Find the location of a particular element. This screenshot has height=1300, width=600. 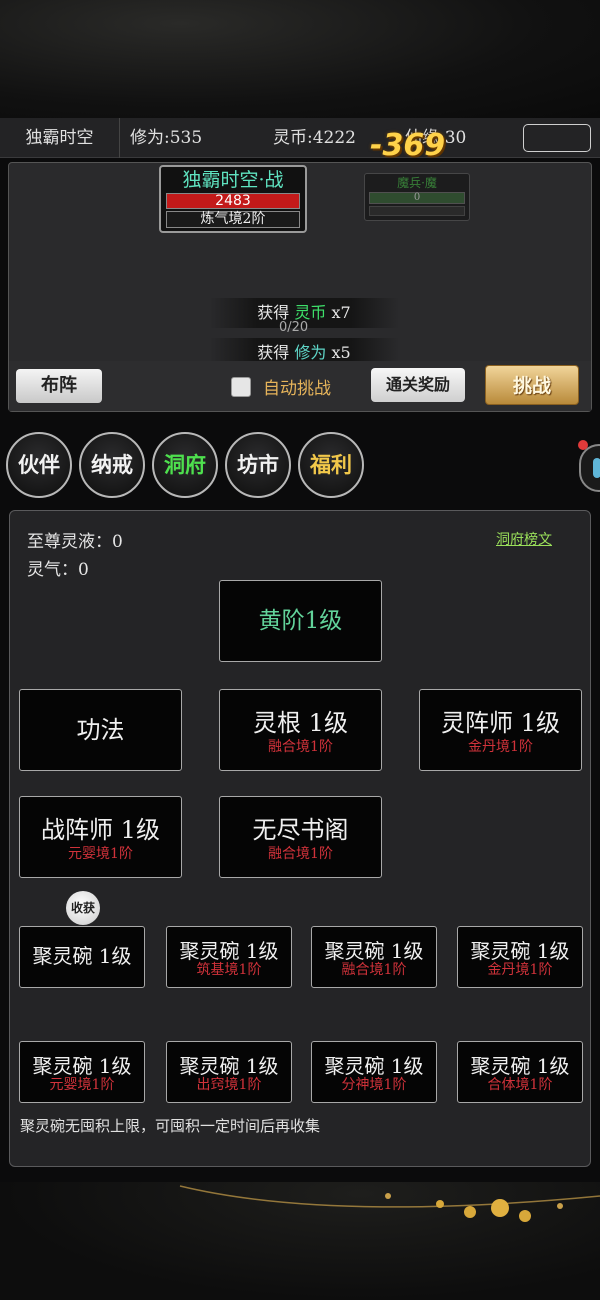

building-linggen: 灵根 1级 融合境1阶 is located at coordinates (300, 730).